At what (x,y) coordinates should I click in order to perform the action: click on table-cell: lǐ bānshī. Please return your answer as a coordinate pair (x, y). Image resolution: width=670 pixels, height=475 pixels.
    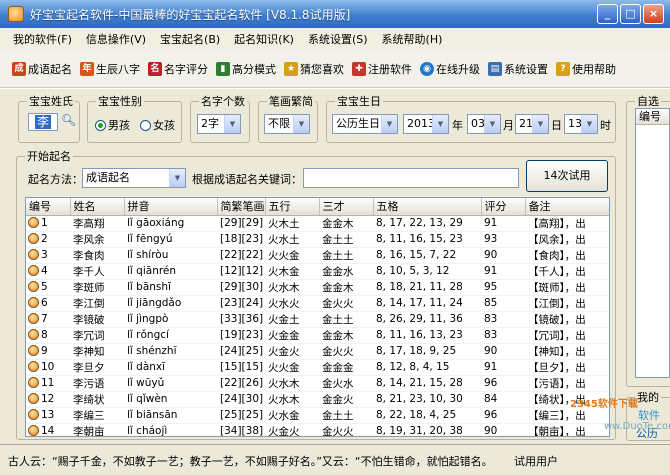
    Looking at the image, I should click on (170, 287).